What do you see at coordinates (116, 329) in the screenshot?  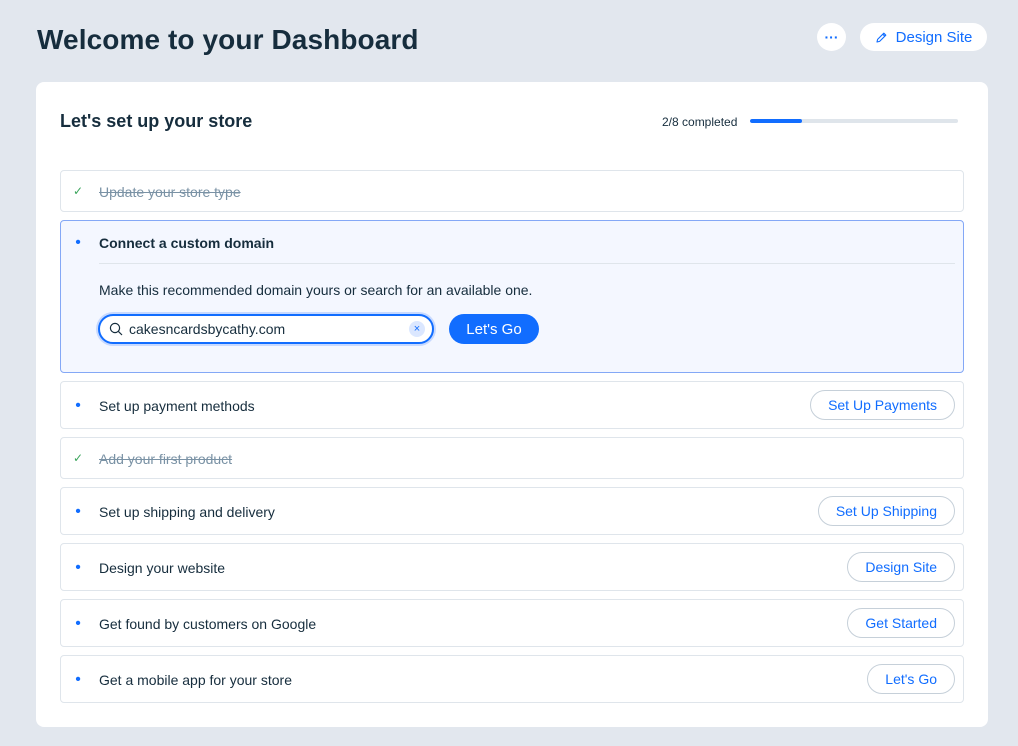 I see `search-icon` at bounding box center [116, 329].